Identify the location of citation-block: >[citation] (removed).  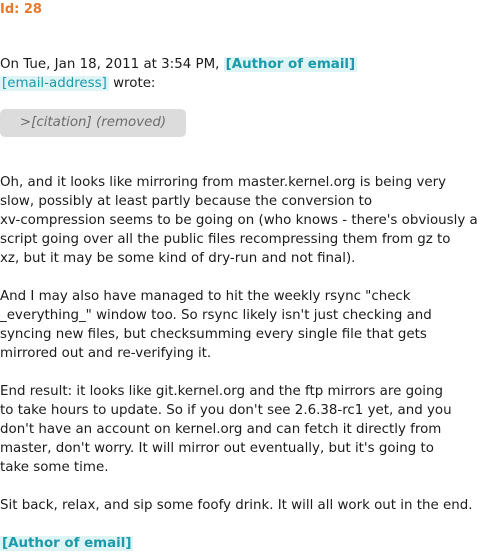
(93, 123).